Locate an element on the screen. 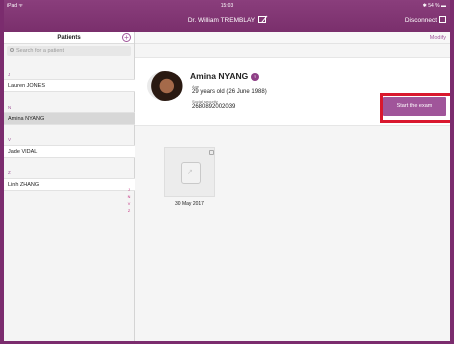  patient-row-jade-vidal: Jade VIDAL is located at coordinates (69, 151).